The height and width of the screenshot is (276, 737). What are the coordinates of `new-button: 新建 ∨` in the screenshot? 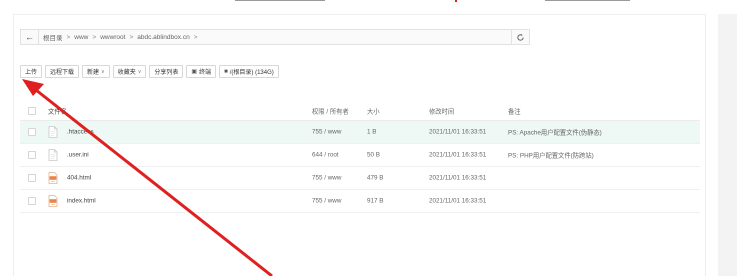 It's located at (96, 71).